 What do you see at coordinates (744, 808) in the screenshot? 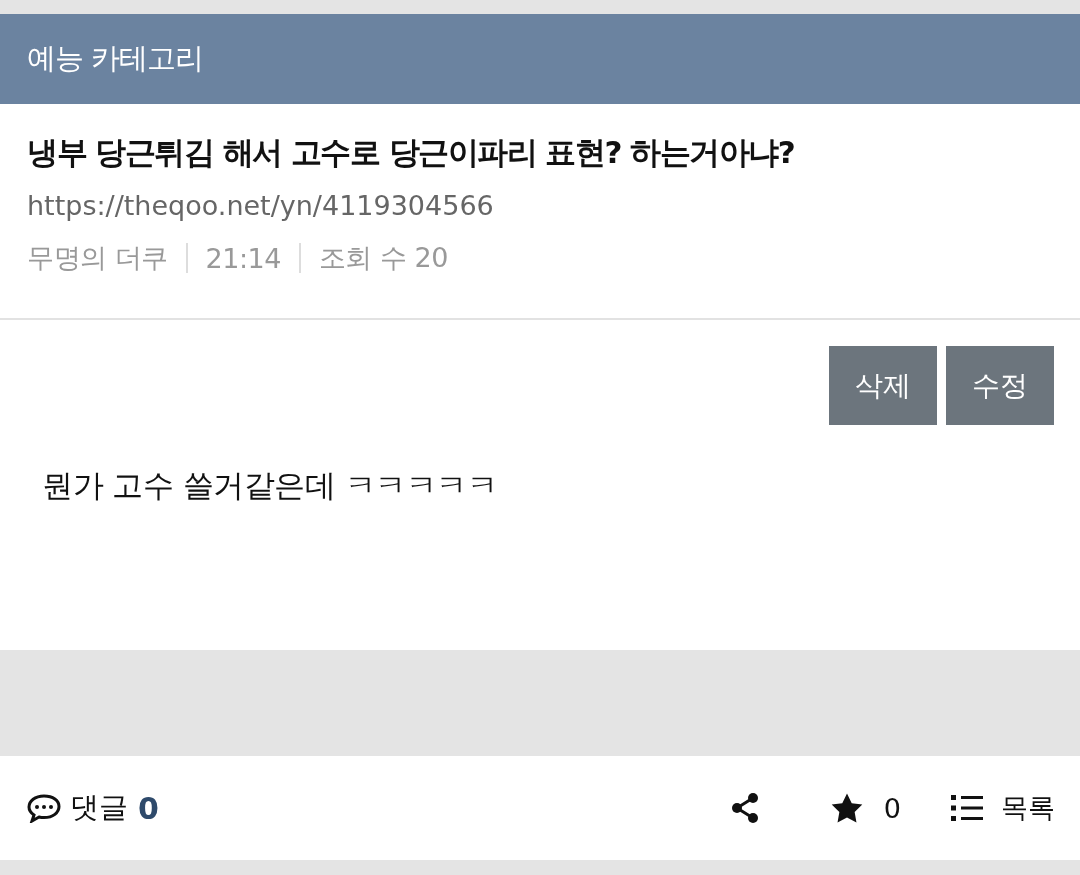
I see `share-icon` at bounding box center [744, 808].